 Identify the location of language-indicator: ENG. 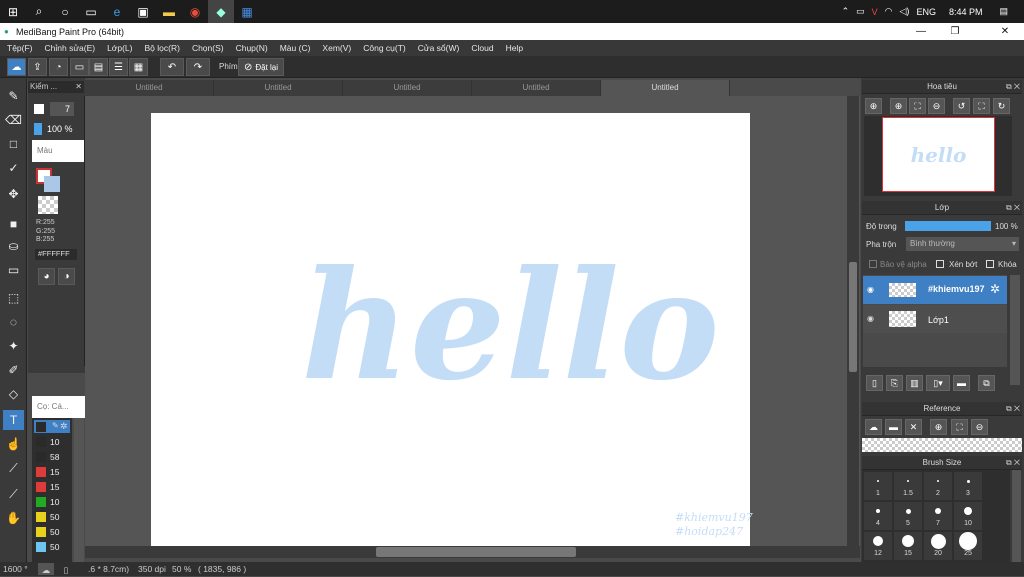
(926, 12).